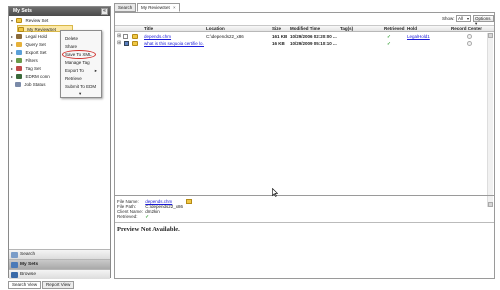  Describe the element at coordinates (125, 36) in the screenshot. I see `row-checkbox` at that location.